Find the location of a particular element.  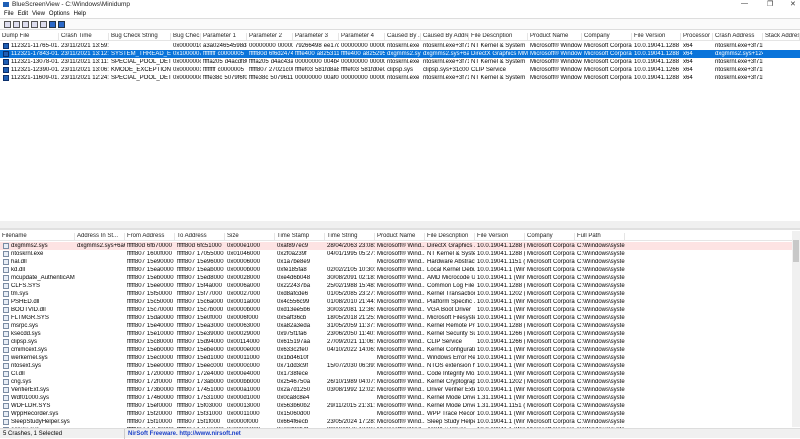

column-header: Parameter 3 is located at coordinates (316, 37).